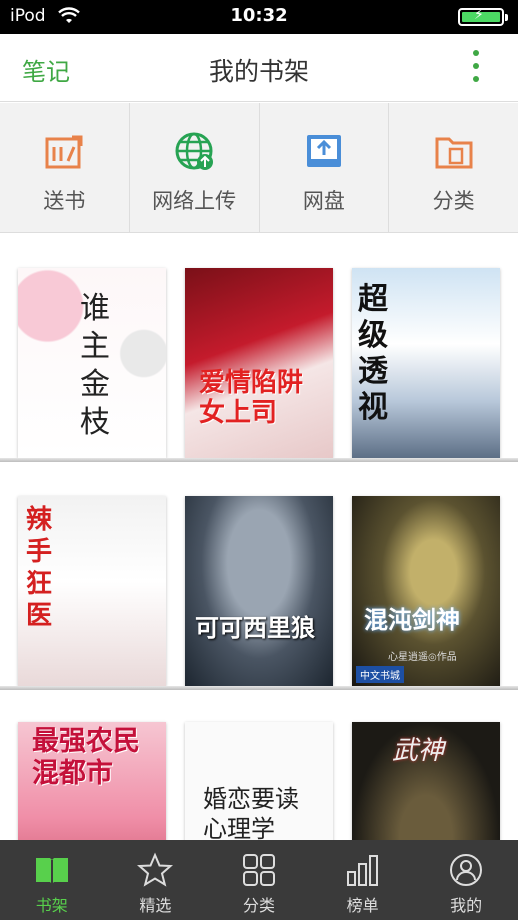  Describe the element at coordinates (64, 151) in the screenshot. I see `send-book-icon` at that location.